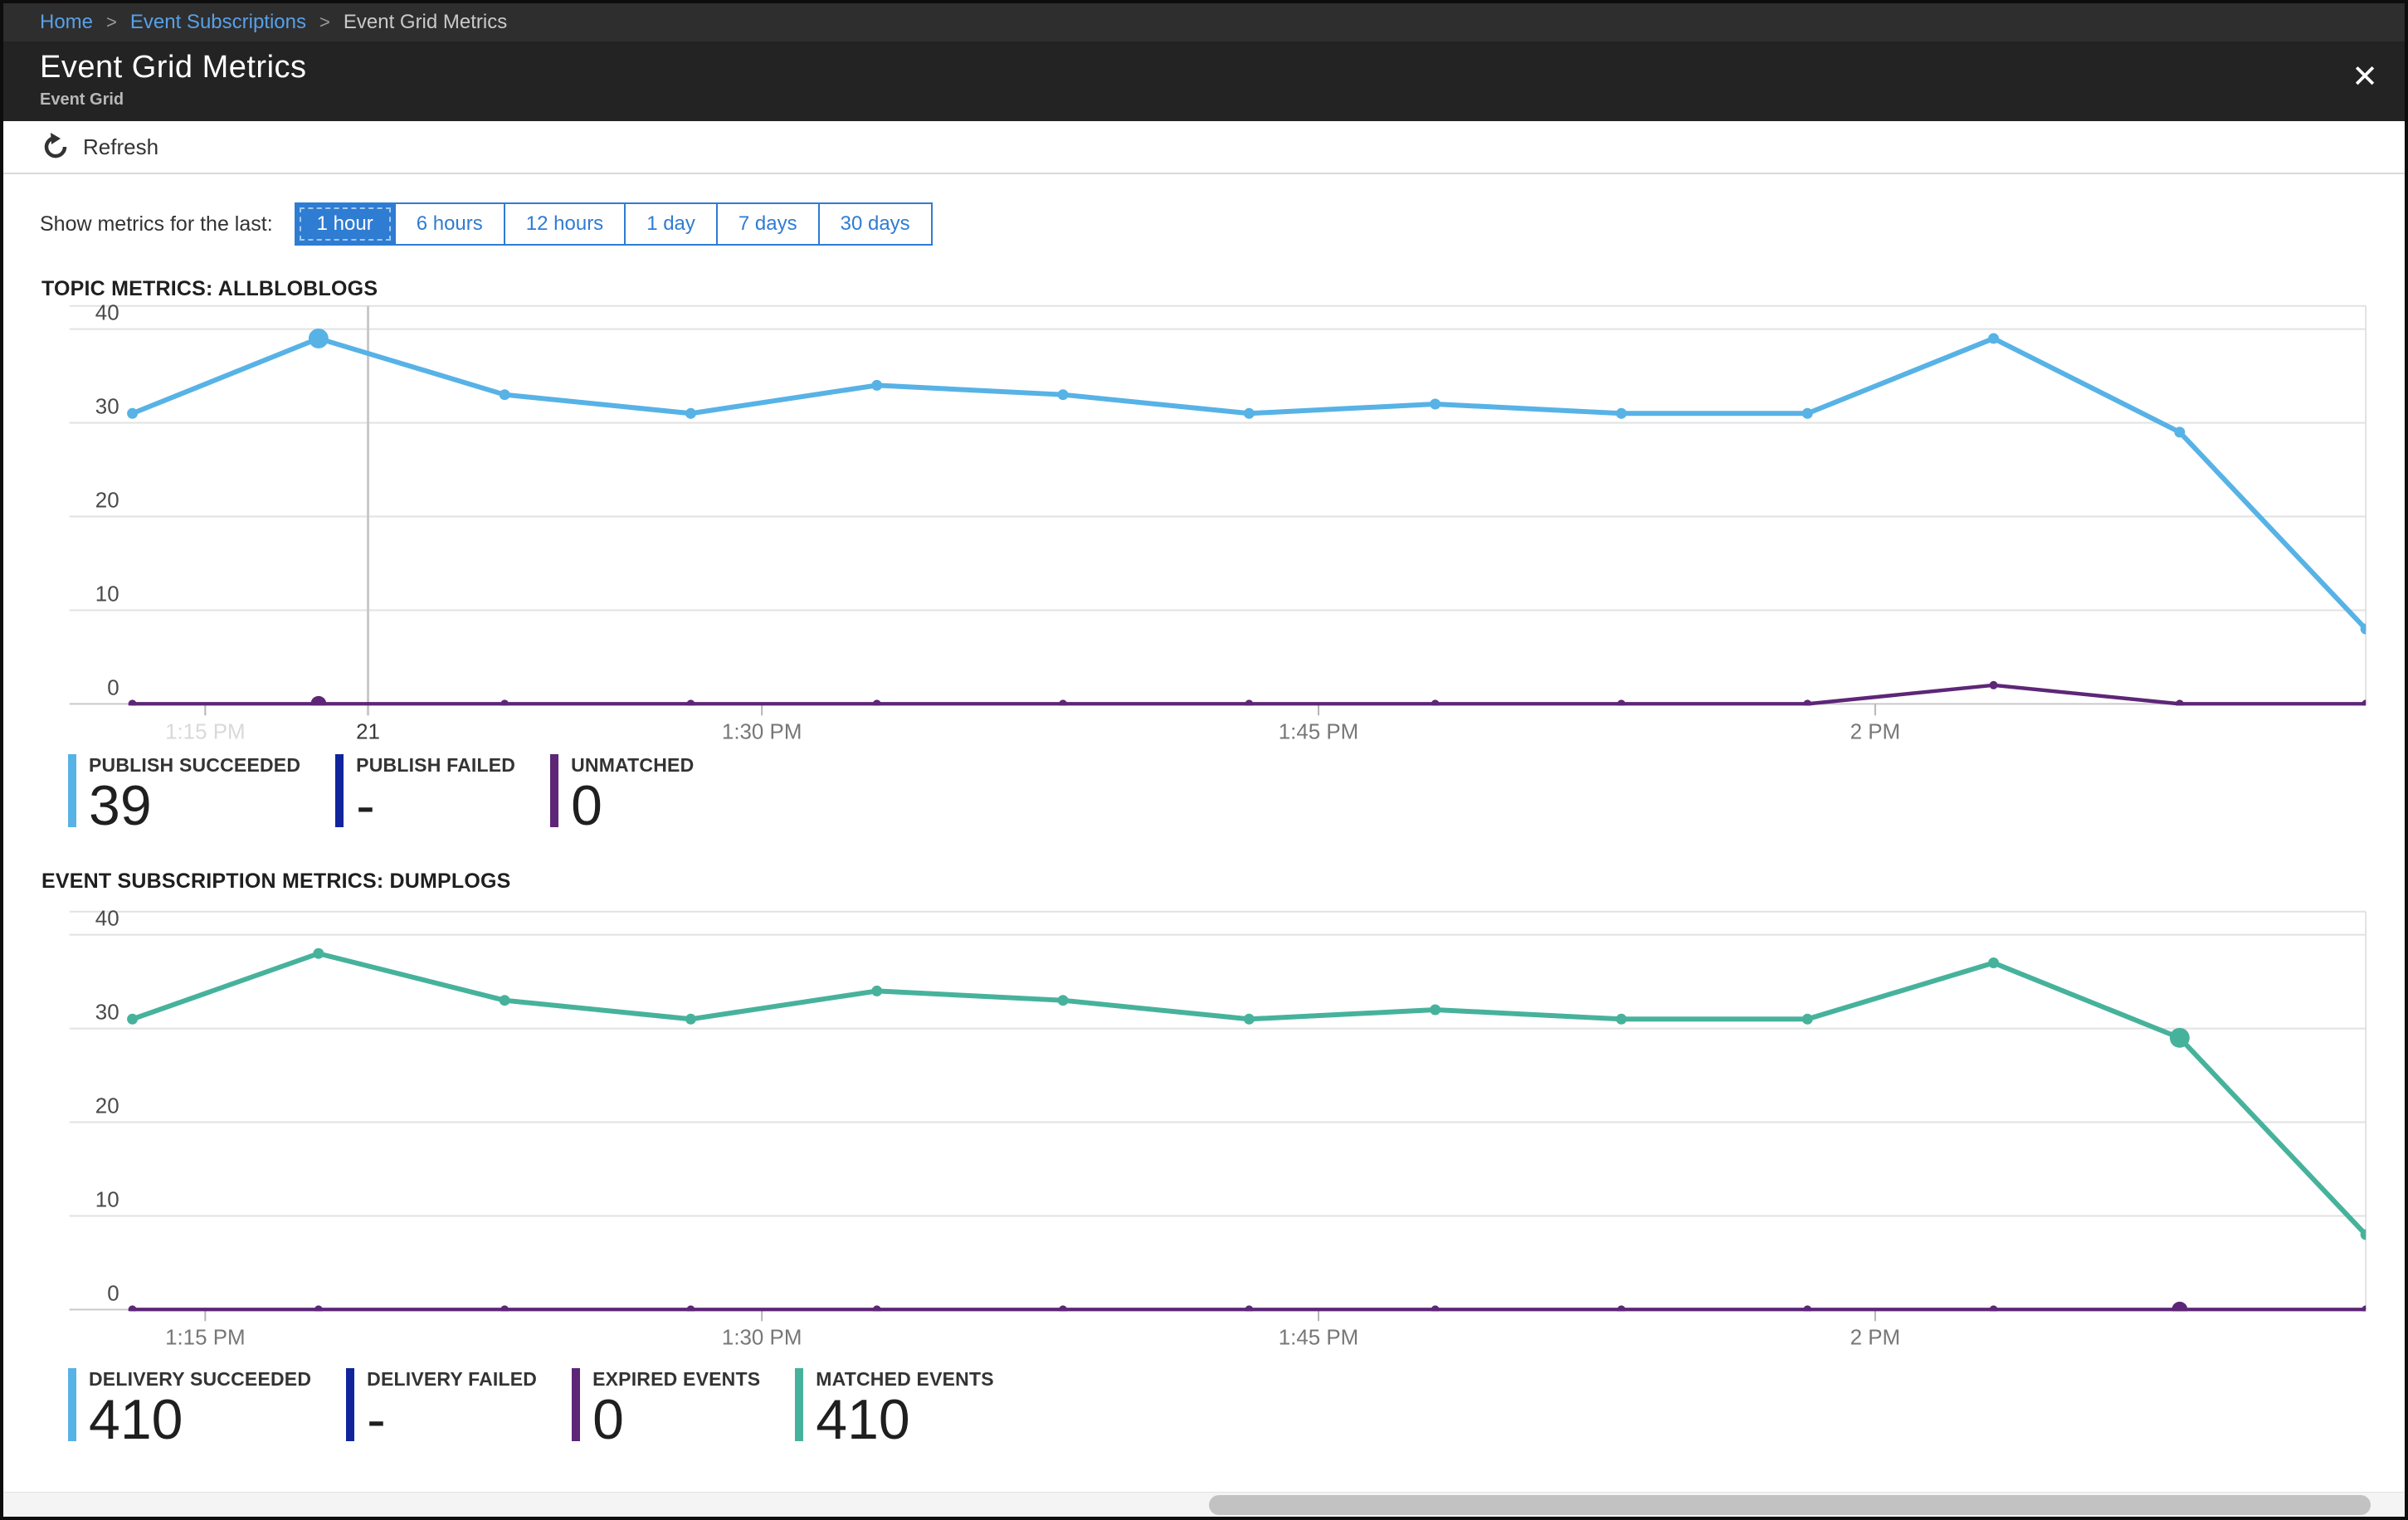 The image size is (2408, 1520). I want to click on time-range-12-hours: 12 hours, so click(564, 224).